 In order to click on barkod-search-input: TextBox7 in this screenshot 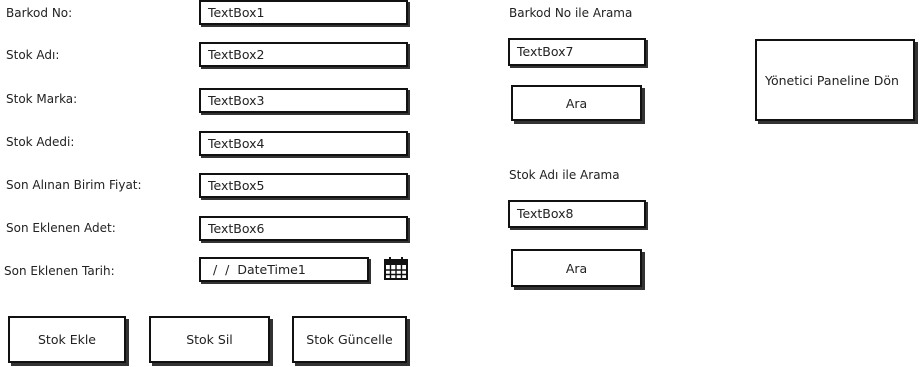, I will do `click(577, 52)`.